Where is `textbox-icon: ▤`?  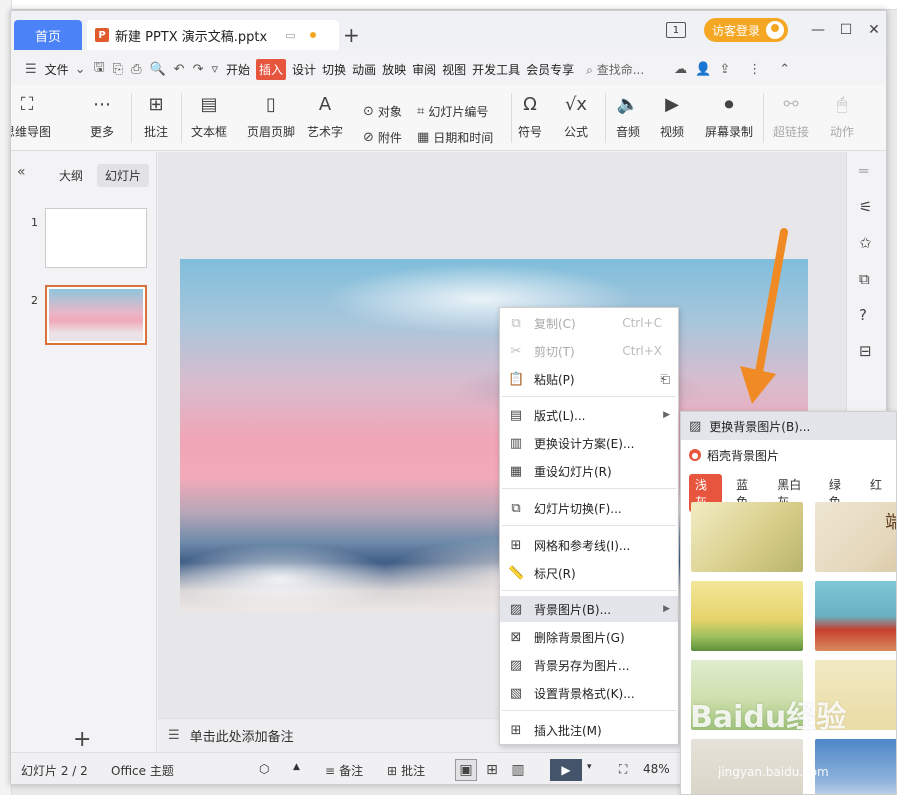
textbox-icon: ▤ is located at coordinates (209, 104).